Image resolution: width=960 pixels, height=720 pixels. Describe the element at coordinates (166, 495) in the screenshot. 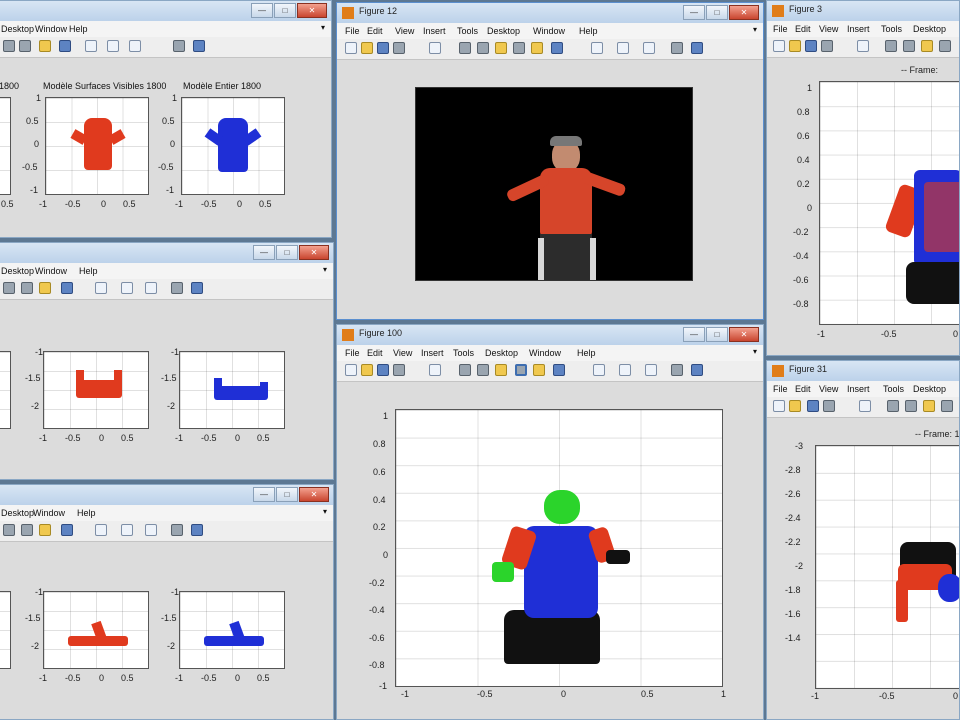

I see `titlebar: — □ ✕` at that location.